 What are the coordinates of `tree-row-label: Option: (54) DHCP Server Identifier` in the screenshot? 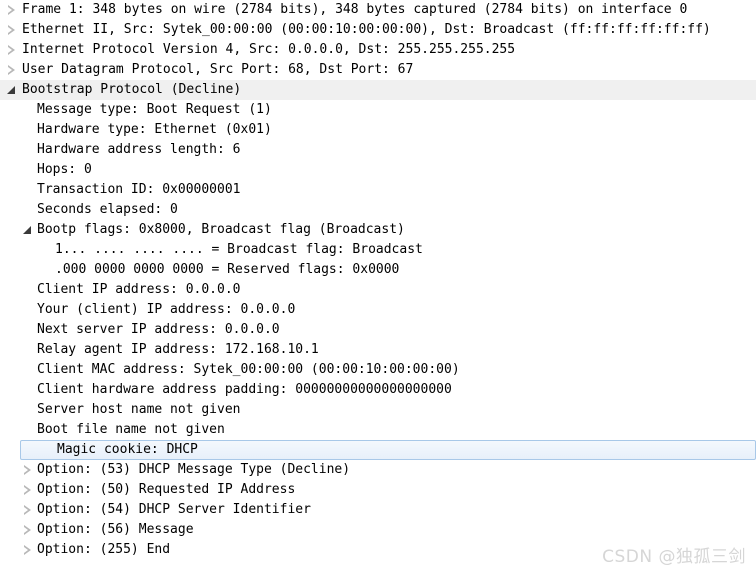 It's located at (174, 509).